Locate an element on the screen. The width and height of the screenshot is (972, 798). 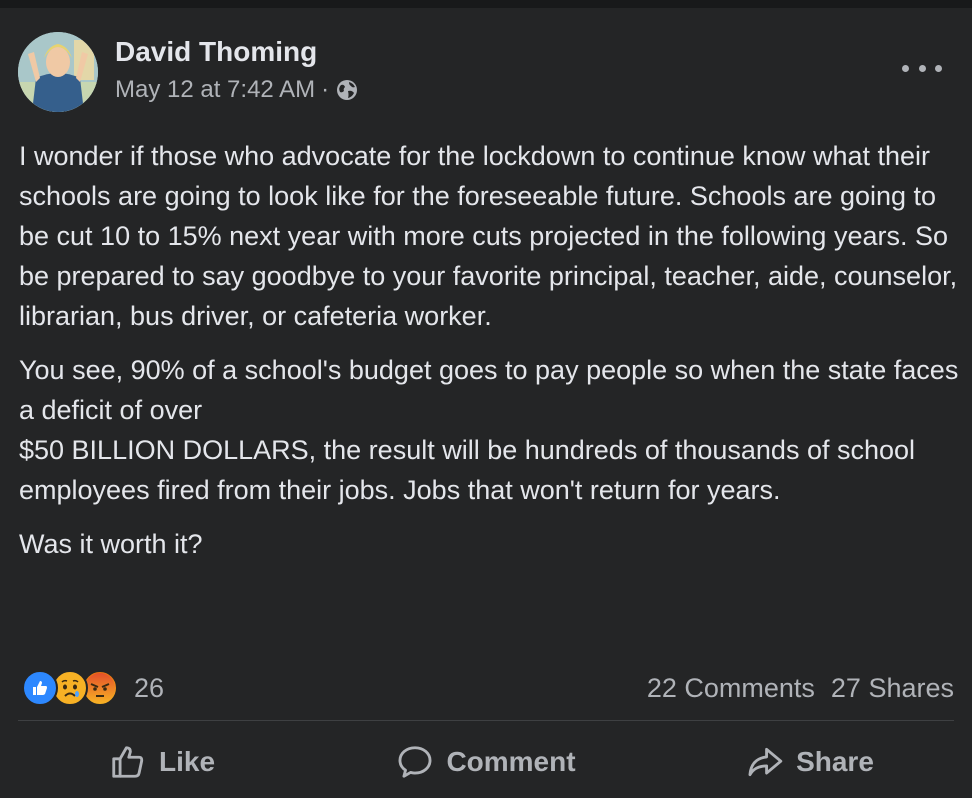
like-button: Like is located at coordinates (162, 762).